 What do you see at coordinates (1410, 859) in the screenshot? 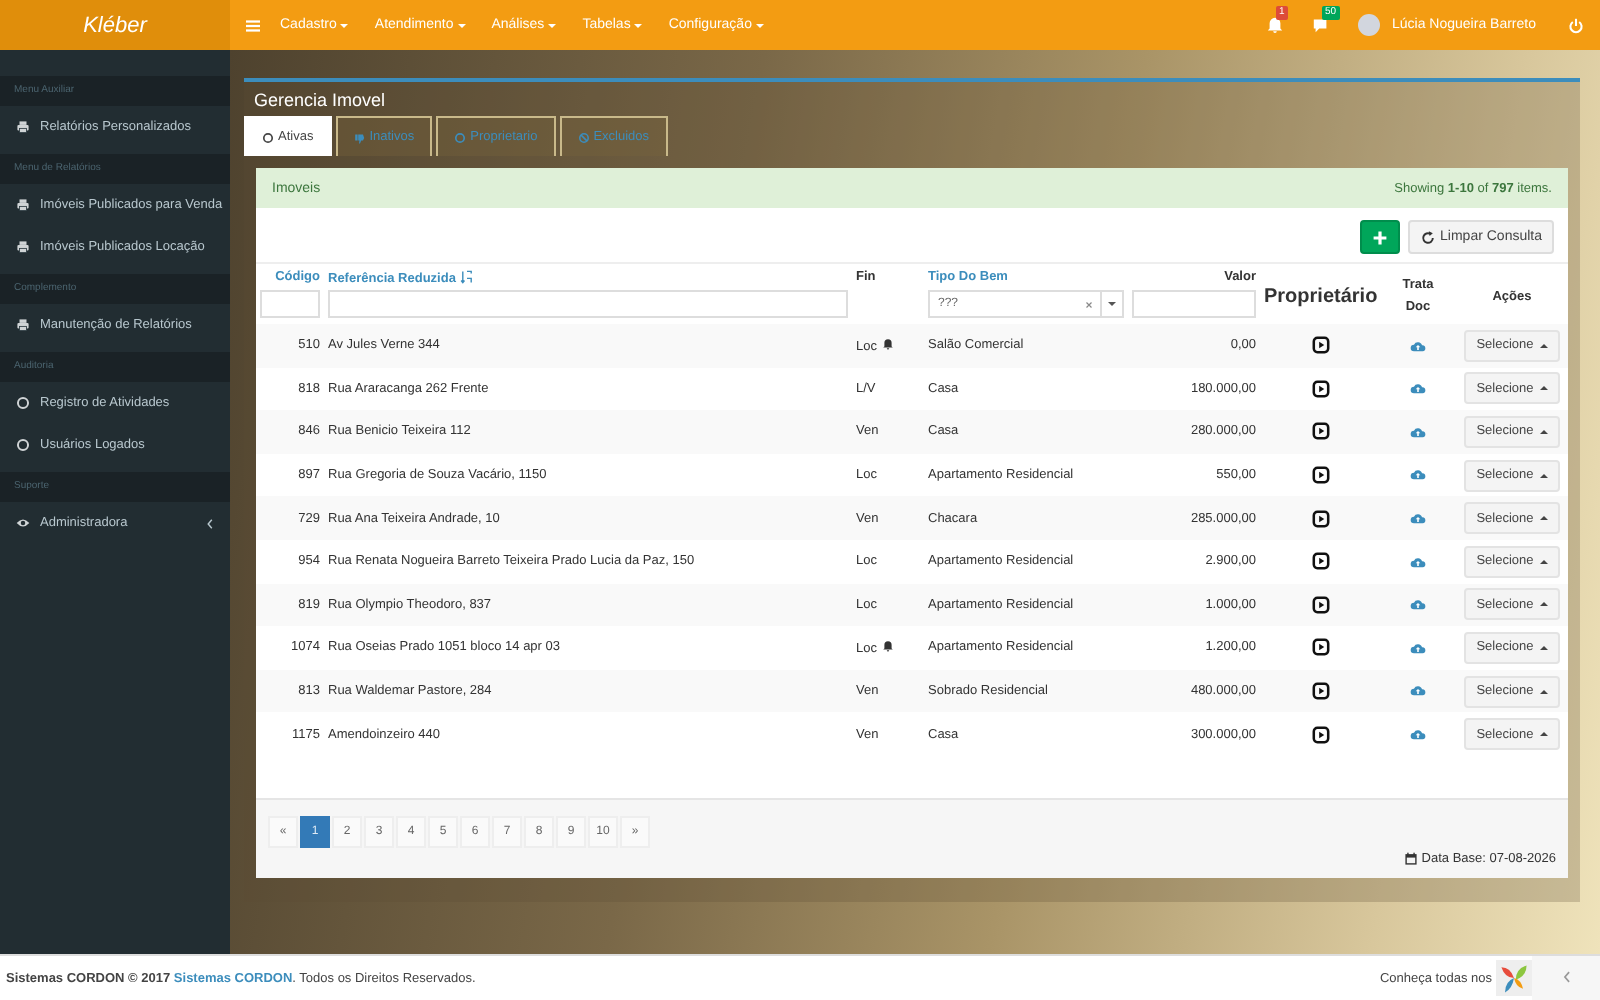
I see `calendar-icon` at bounding box center [1410, 859].